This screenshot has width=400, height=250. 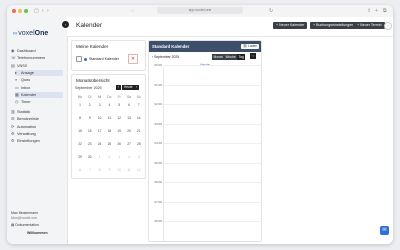 What do you see at coordinates (100, 144) in the screenshot?
I see `calendar-day: 24` at bounding box center [100, 144].